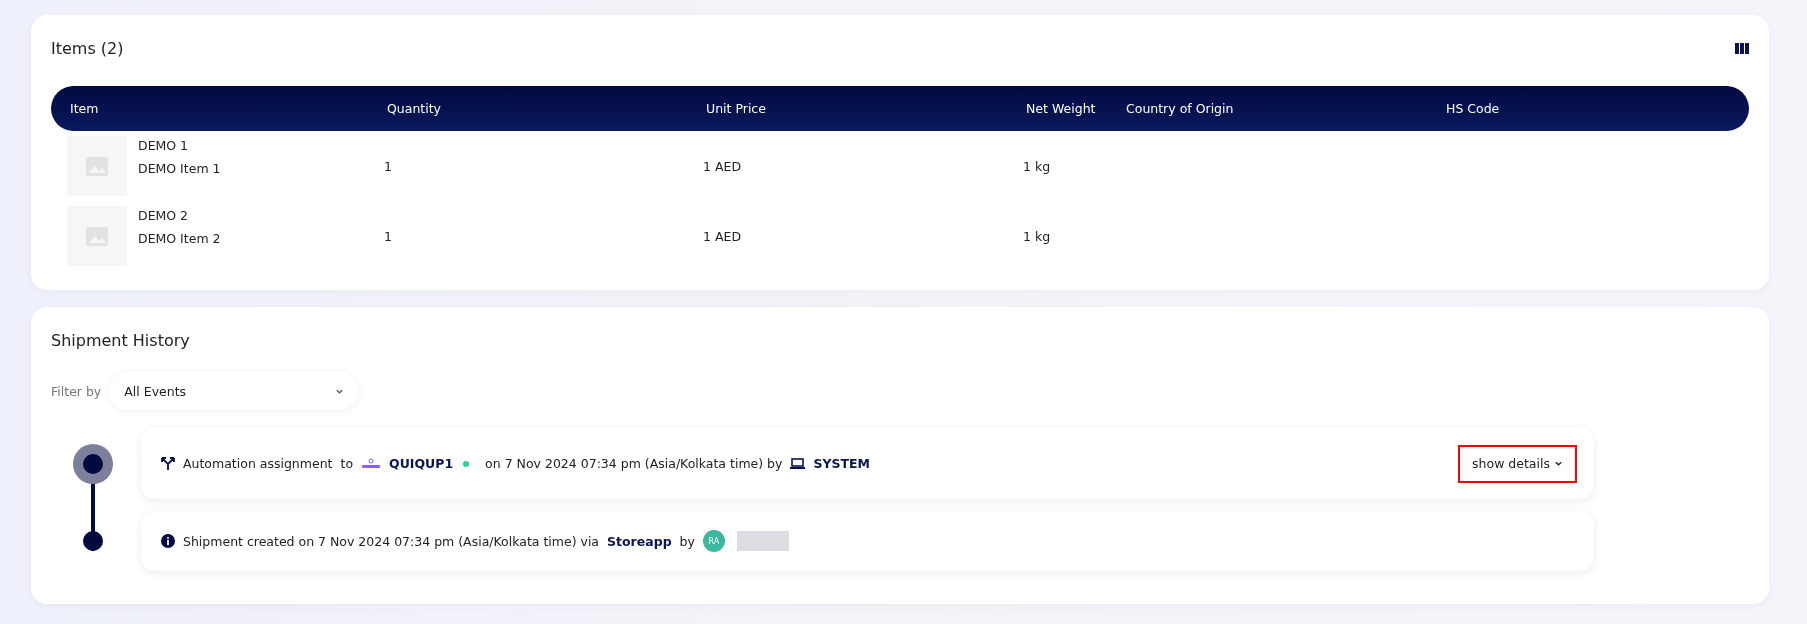  I want to click on column-header: Unit Price, so click(736, 108).